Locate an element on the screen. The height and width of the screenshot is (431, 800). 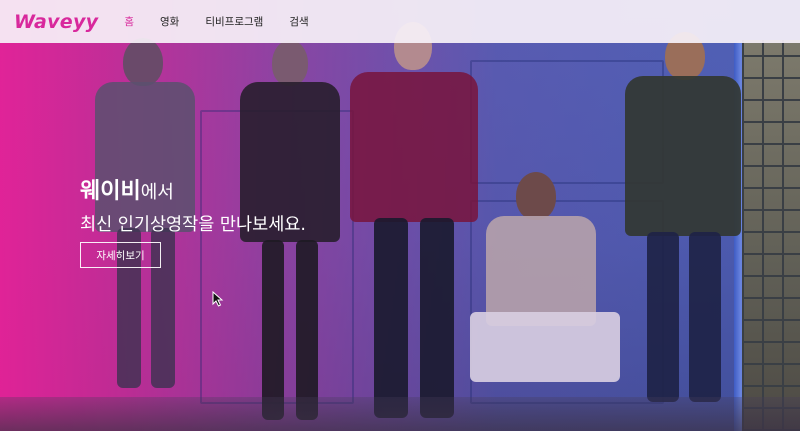
nav-item-home: 홈 is located at coordinates (129, 21).